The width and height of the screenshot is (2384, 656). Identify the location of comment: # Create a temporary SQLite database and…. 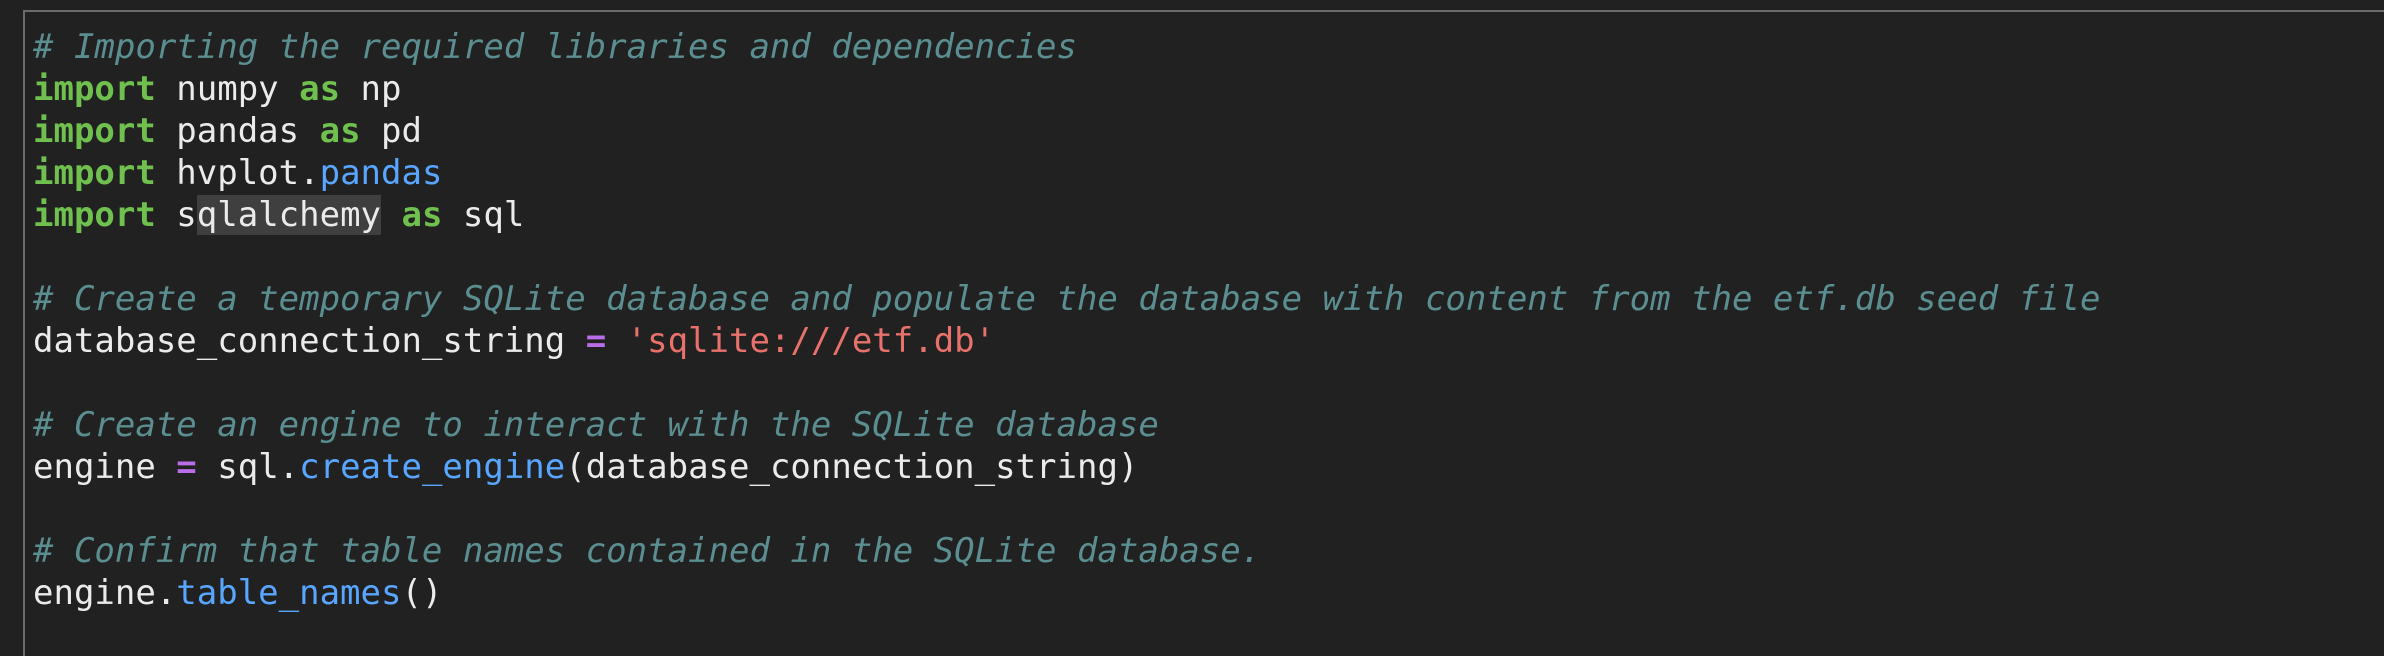
(1067, 299).